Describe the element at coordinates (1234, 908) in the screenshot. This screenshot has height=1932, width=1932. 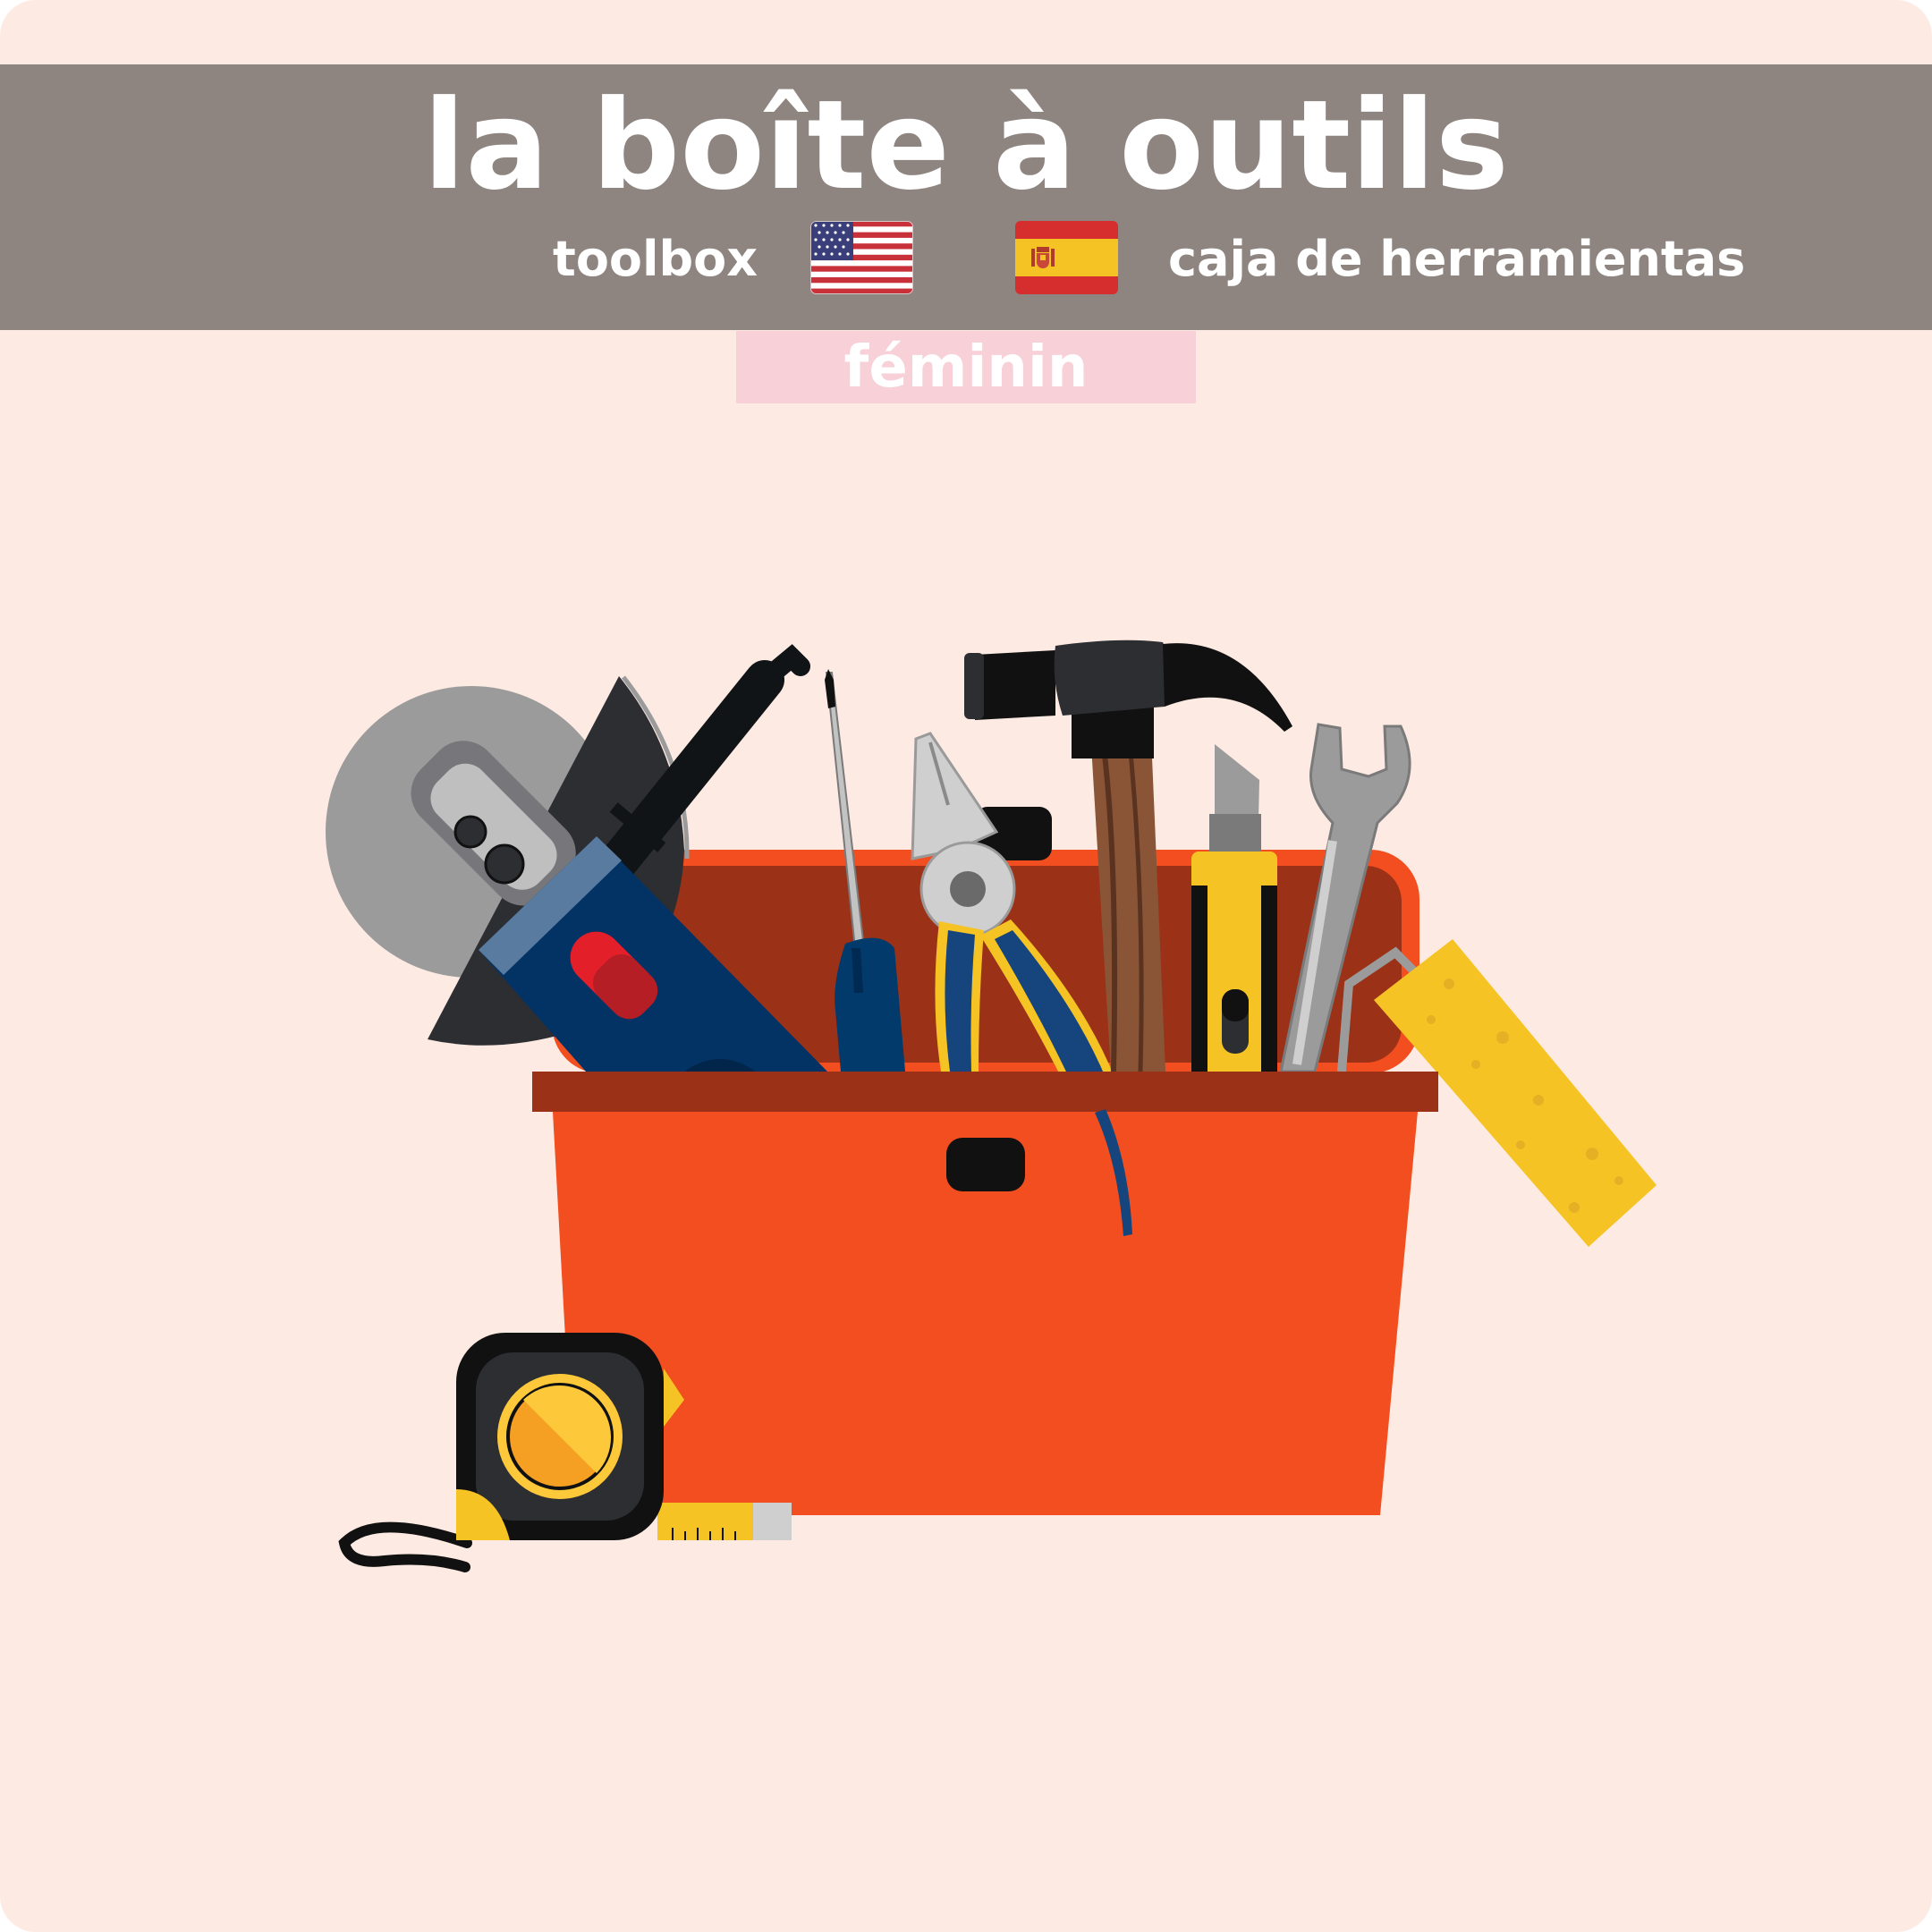
I see `utility-knife-icon` at that location.